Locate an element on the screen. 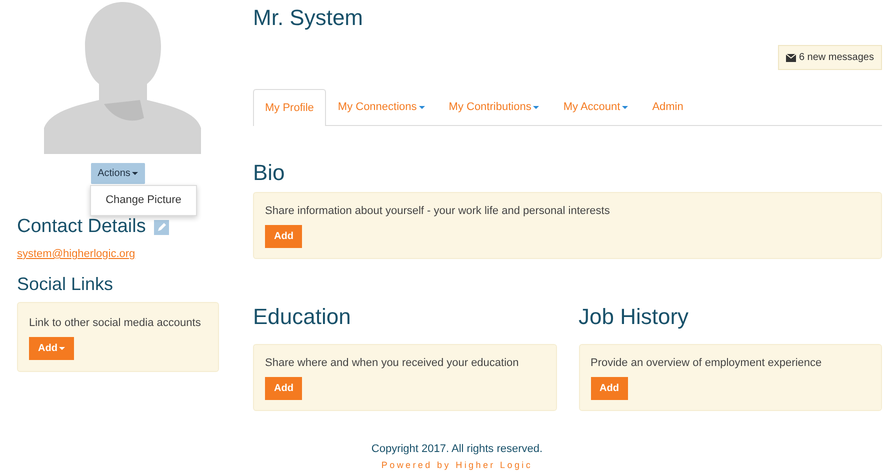 Image resolution: width=884 pixels, height=472 pixels. nav-tab: My Profile is located at coordinates (289, 107).